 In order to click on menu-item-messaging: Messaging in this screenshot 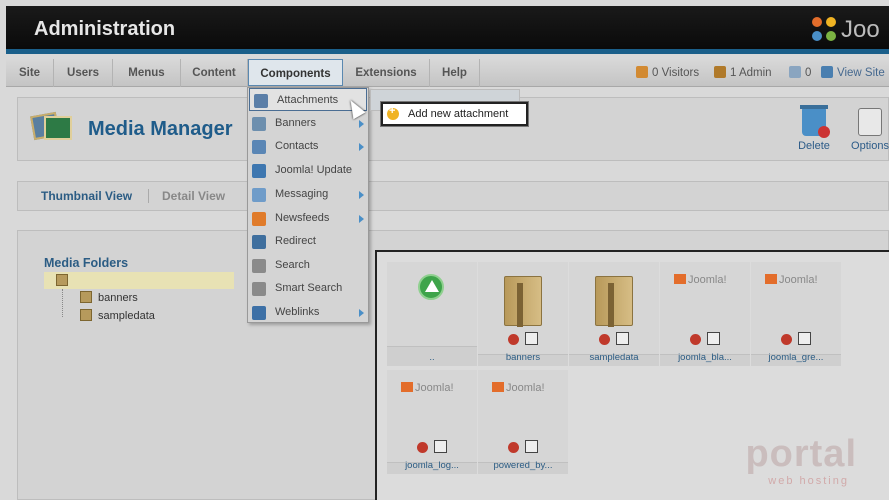, I will do `click(308, 194)`.